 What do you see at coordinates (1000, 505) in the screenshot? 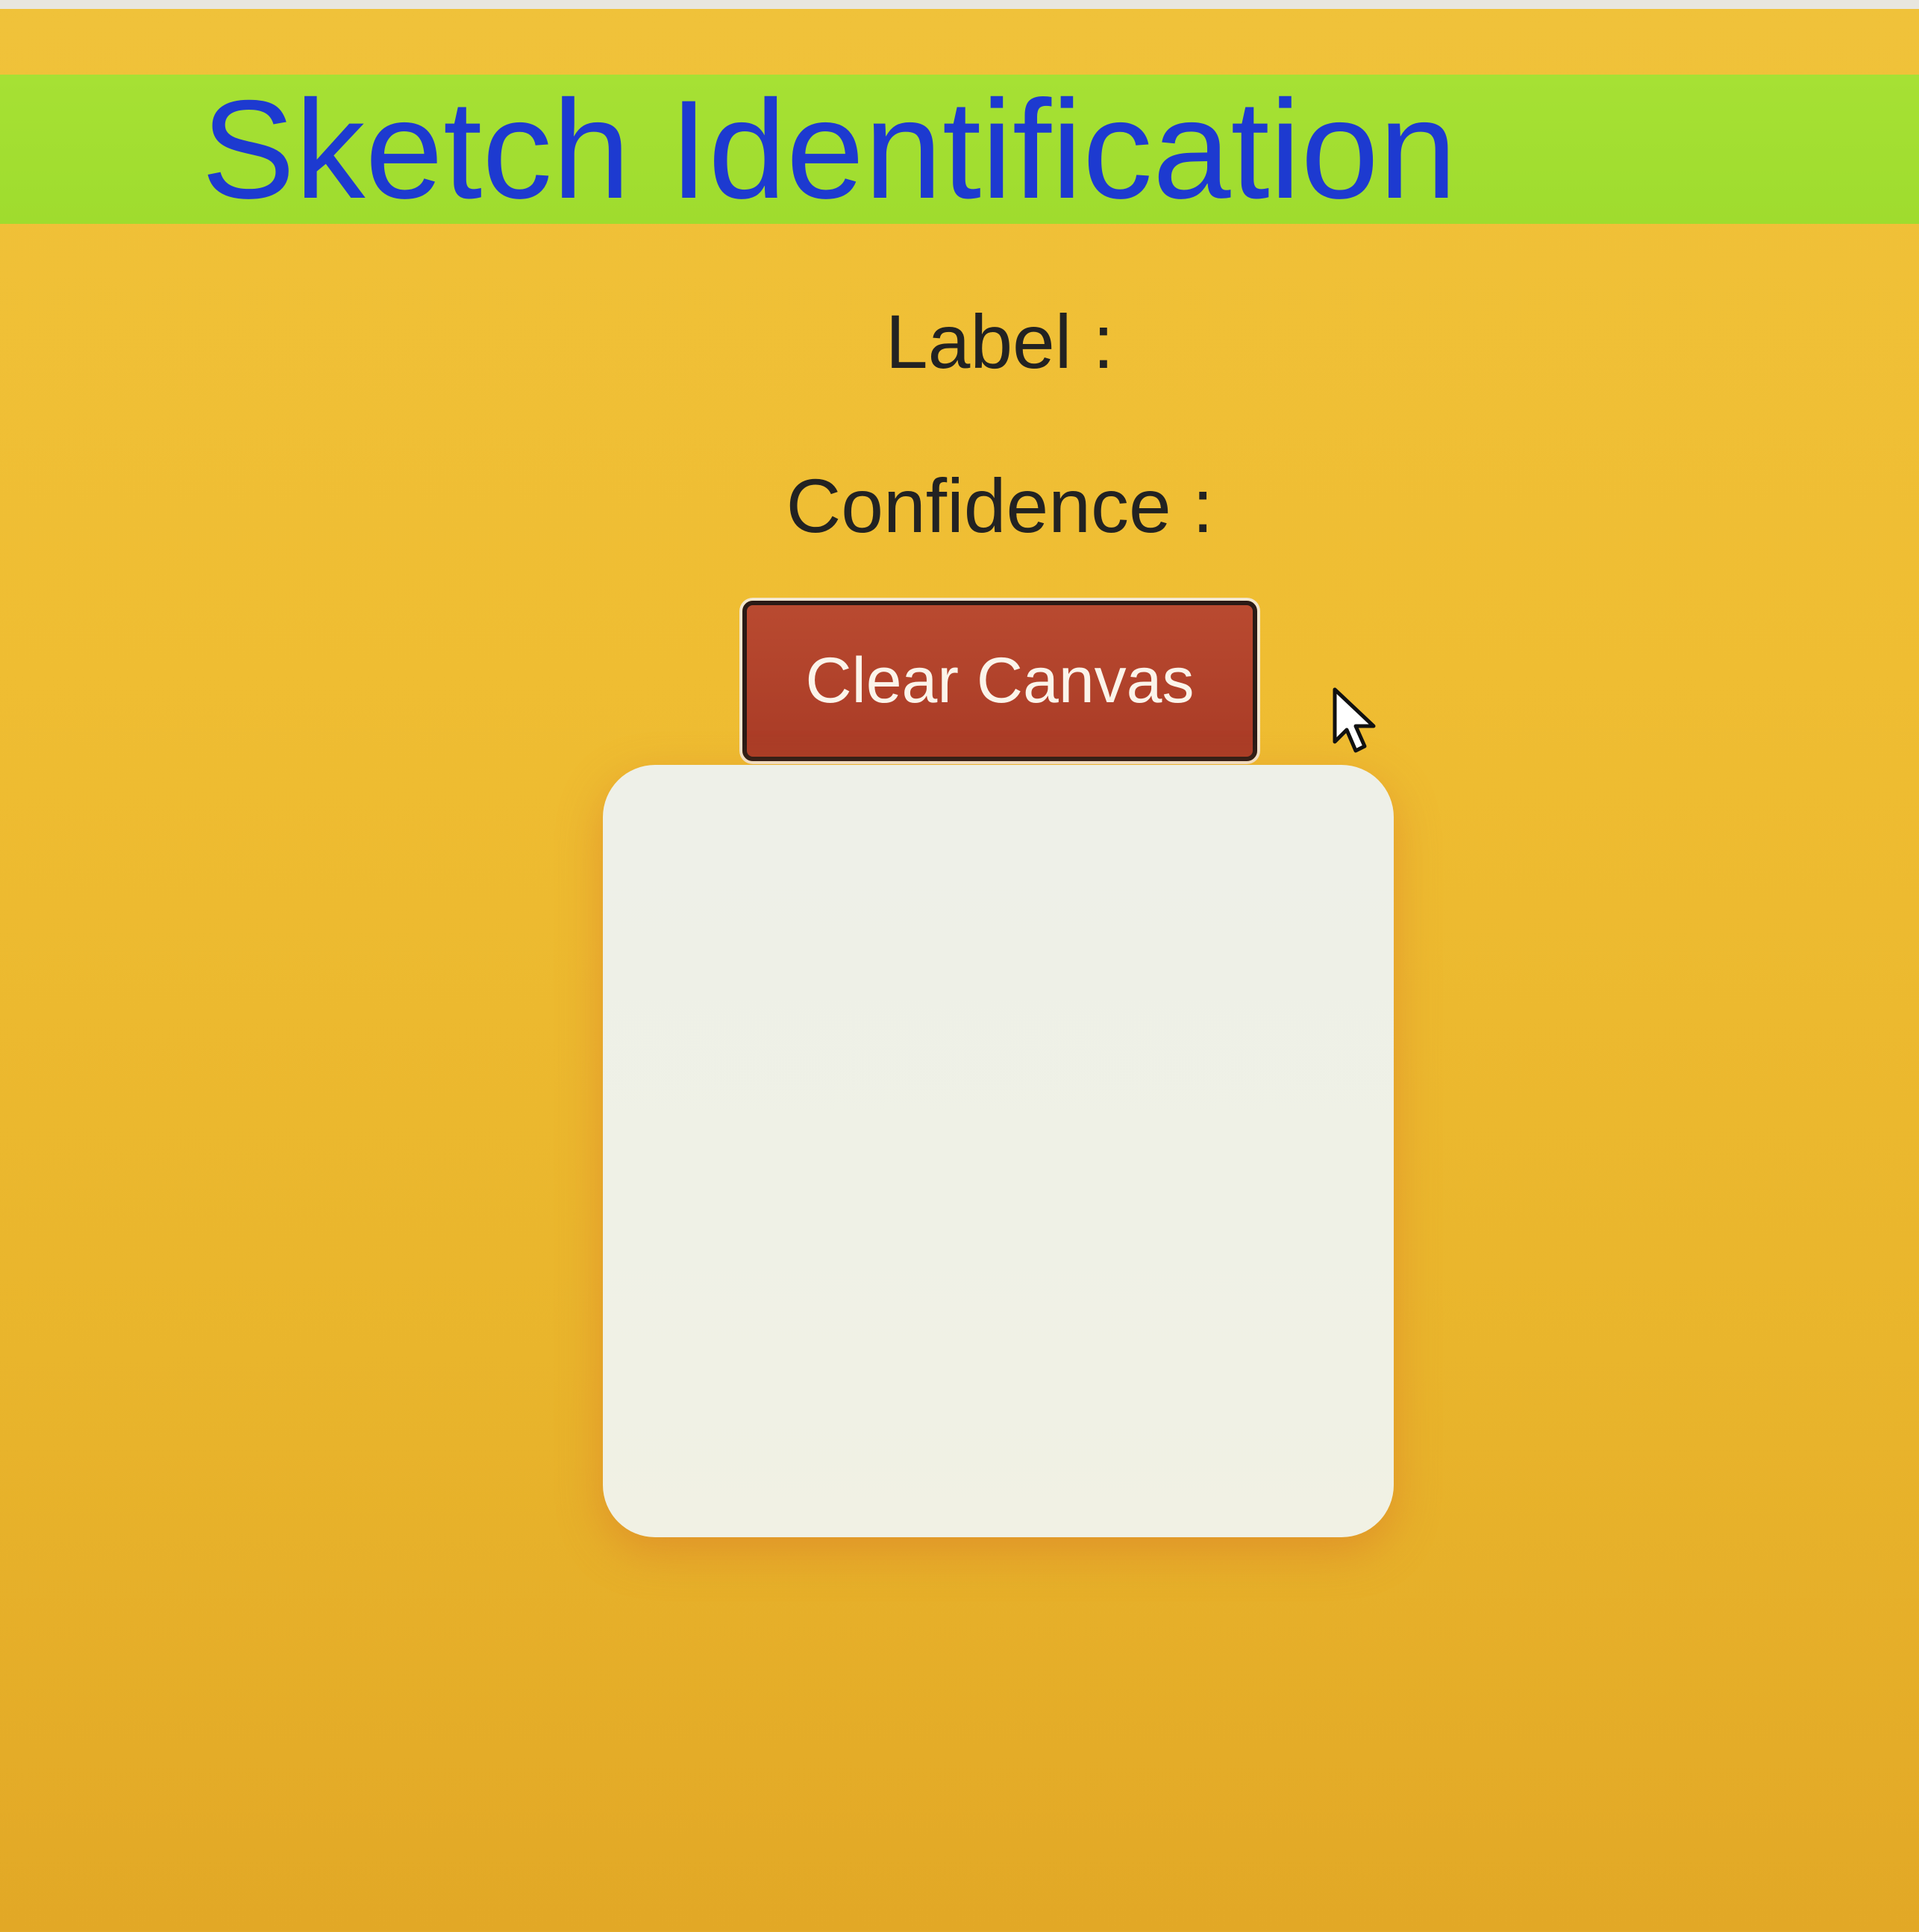
I see `confidence-readout: Confidence :` at bounding box center [1000, 505].